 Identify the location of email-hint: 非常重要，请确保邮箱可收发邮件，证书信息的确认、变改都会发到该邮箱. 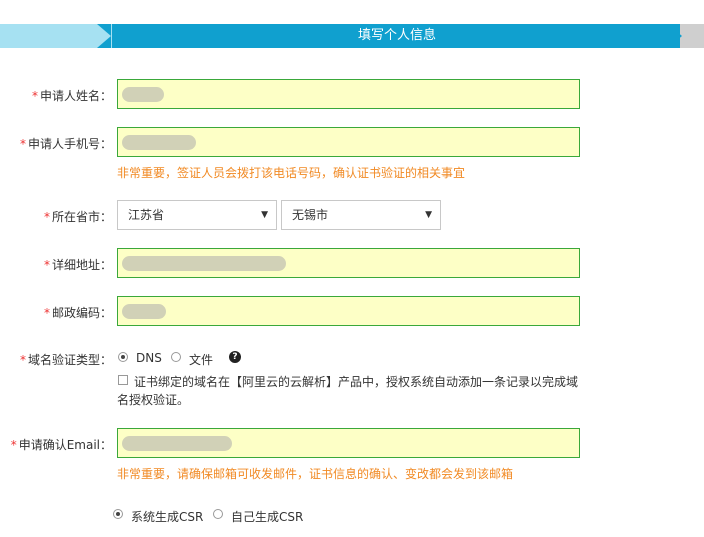
(315, 474).